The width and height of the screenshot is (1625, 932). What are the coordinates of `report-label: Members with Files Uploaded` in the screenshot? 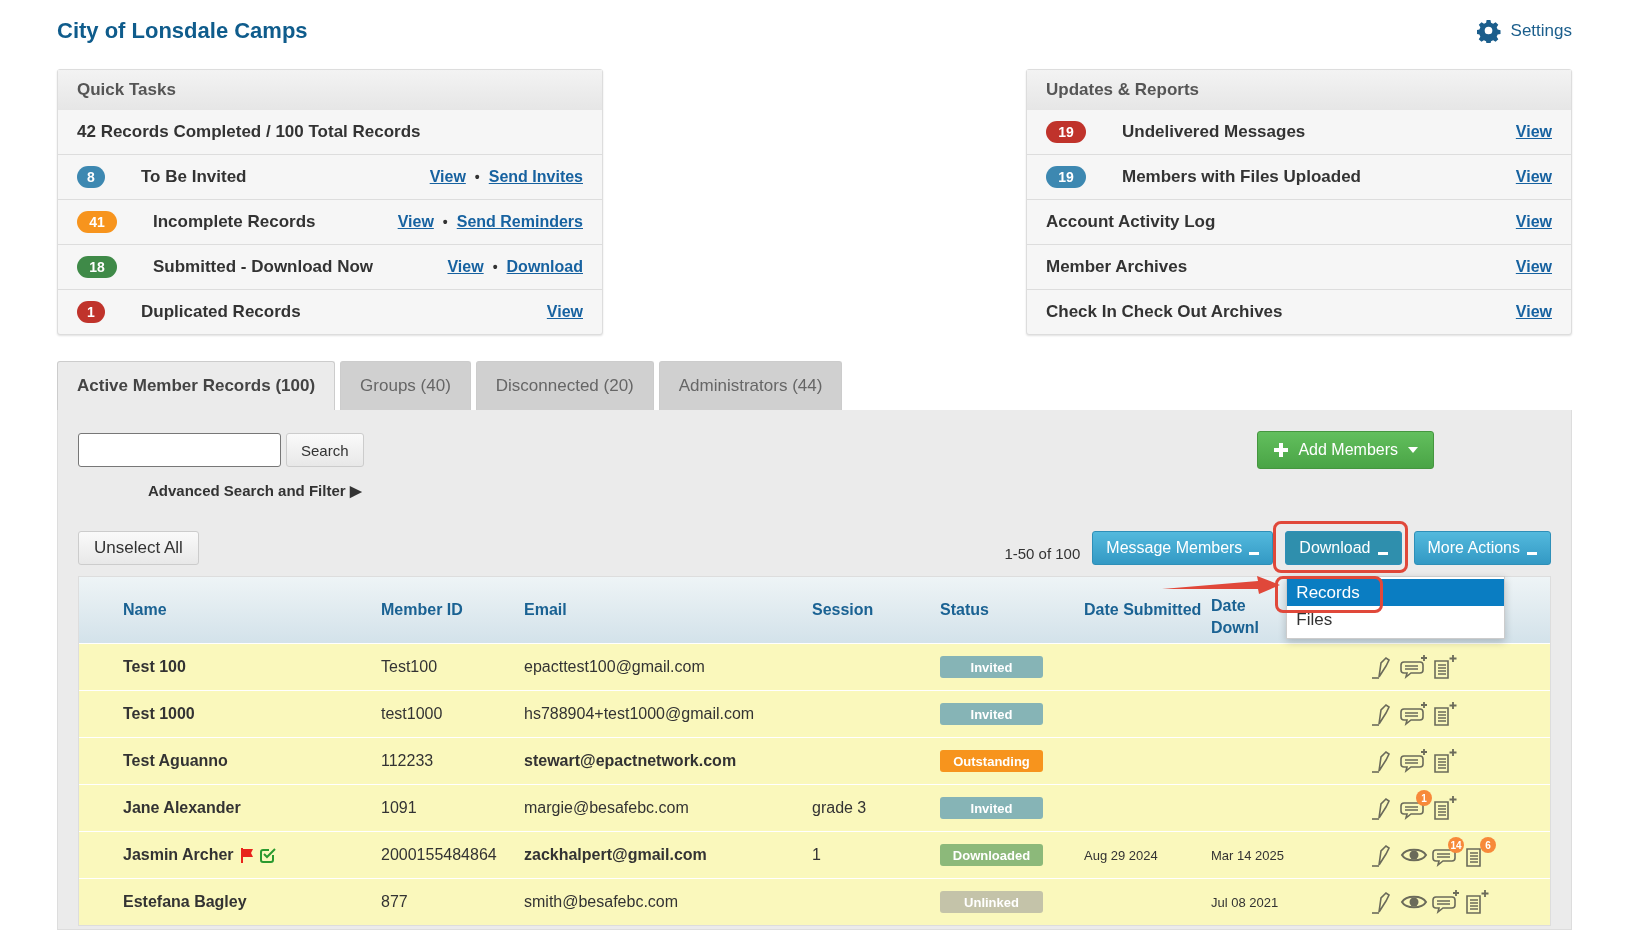 It's located at (1242, 177).